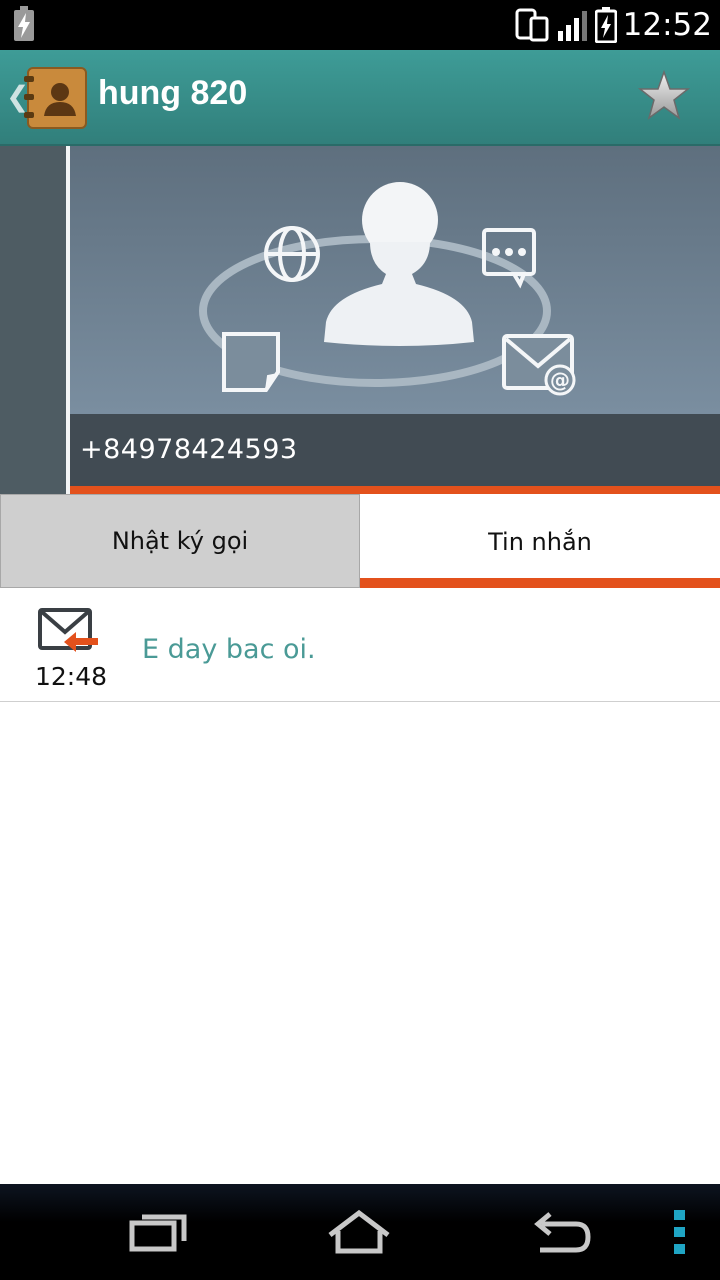  I want to click on message-list: 12:48 E day bac oi., so click(360, 646).